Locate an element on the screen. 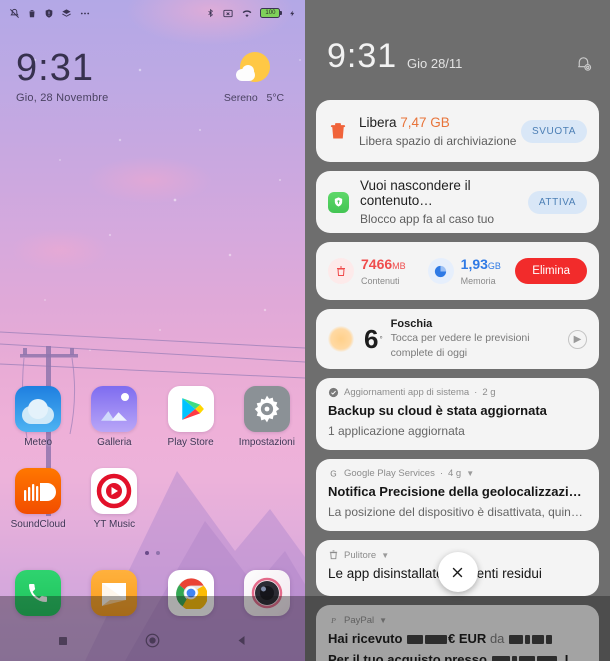 The image size is (610, 661). dock-messages is located at coordinates (114, 593).